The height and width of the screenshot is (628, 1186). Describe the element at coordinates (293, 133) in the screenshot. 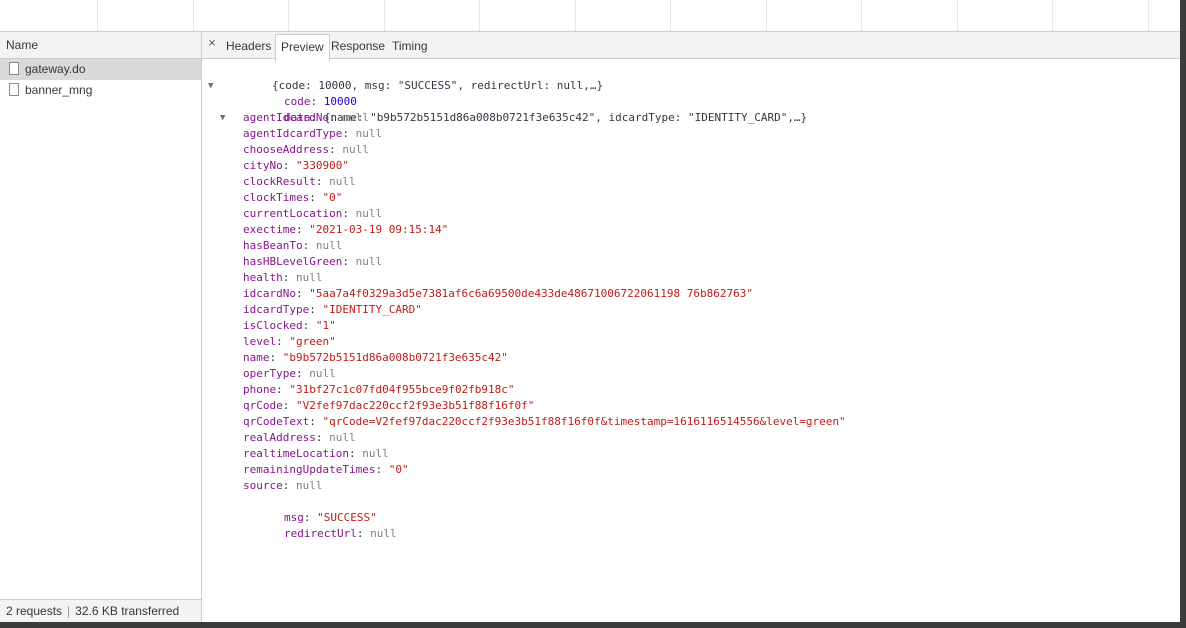

I see `json-key: agentIdcardType` at that location.